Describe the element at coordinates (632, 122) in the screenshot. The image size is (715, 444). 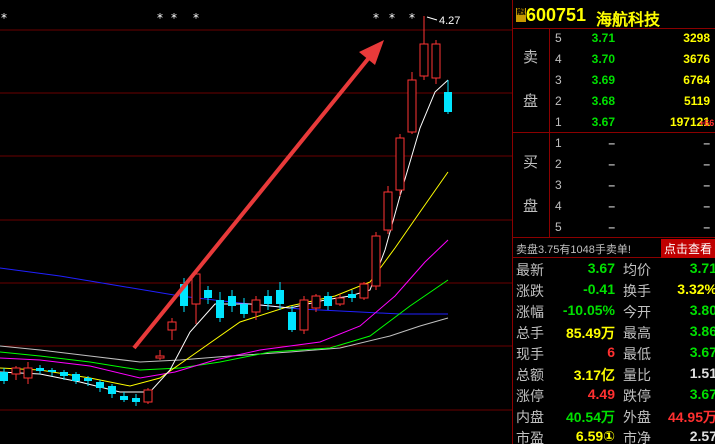
I see `sell-level-1: 1 3.67 197121 +66` at that location.